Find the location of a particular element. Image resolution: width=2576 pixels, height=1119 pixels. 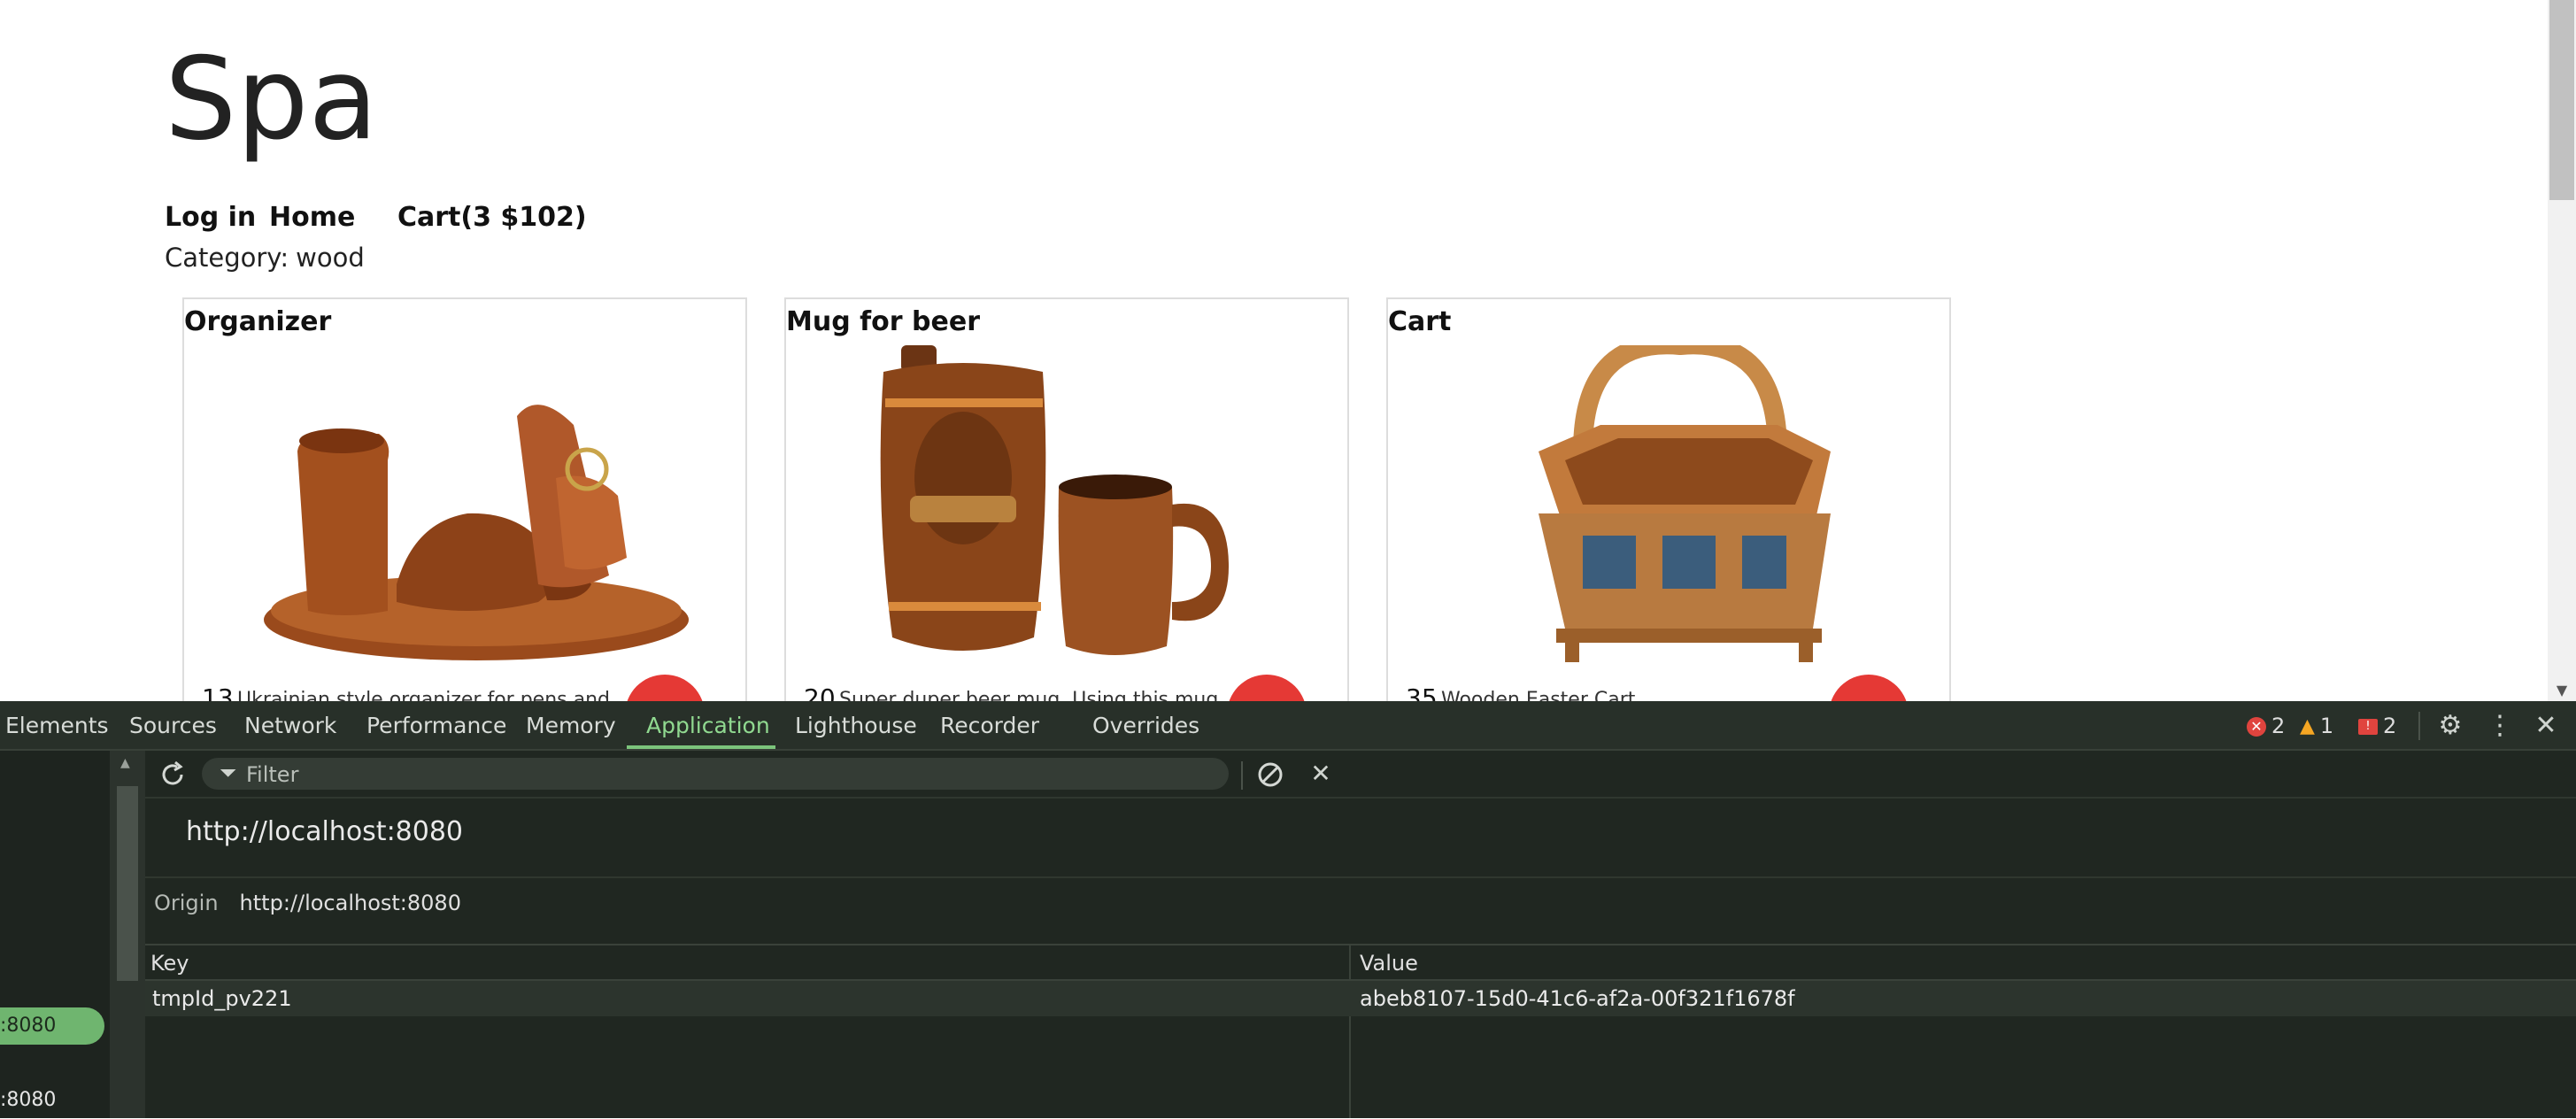

product-image-beer-mug is located at coordinates (1054, 500).